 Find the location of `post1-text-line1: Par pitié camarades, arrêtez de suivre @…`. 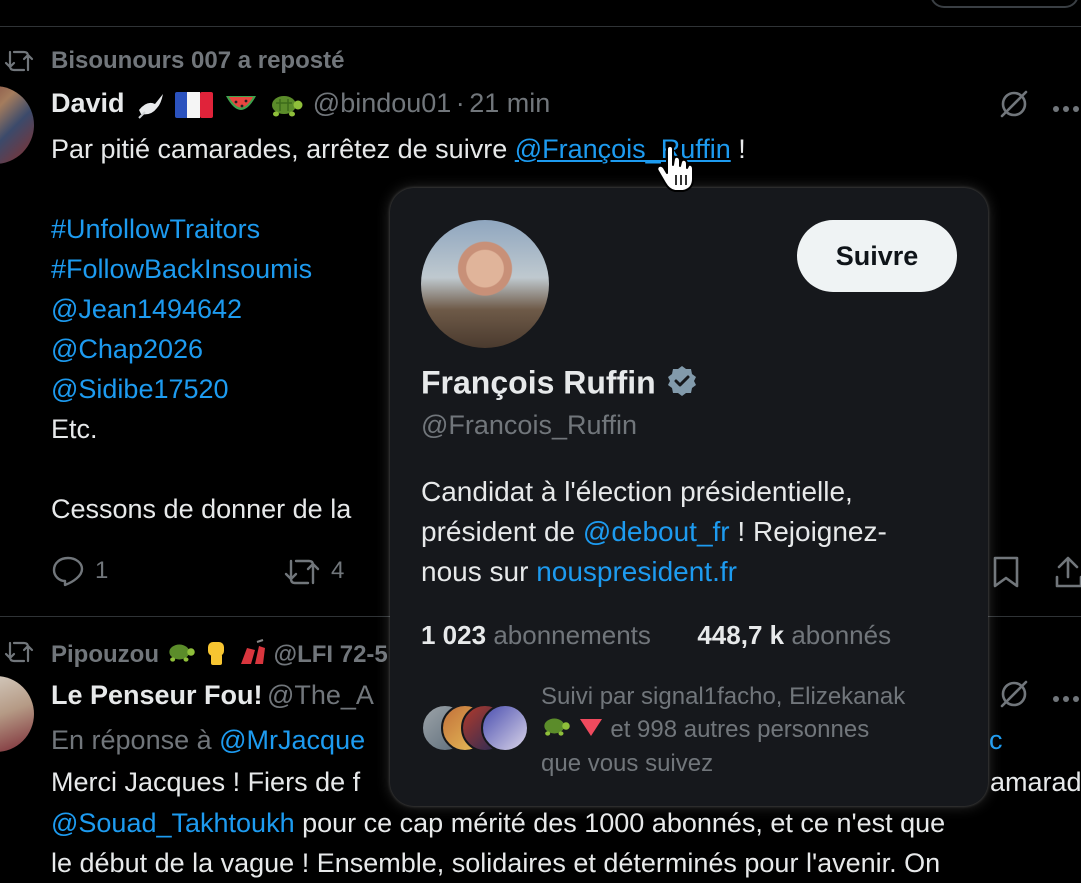

post1-text-line1: Par pitié camarades, arrêtez de suivre @… is located at coordinates (398, 149).